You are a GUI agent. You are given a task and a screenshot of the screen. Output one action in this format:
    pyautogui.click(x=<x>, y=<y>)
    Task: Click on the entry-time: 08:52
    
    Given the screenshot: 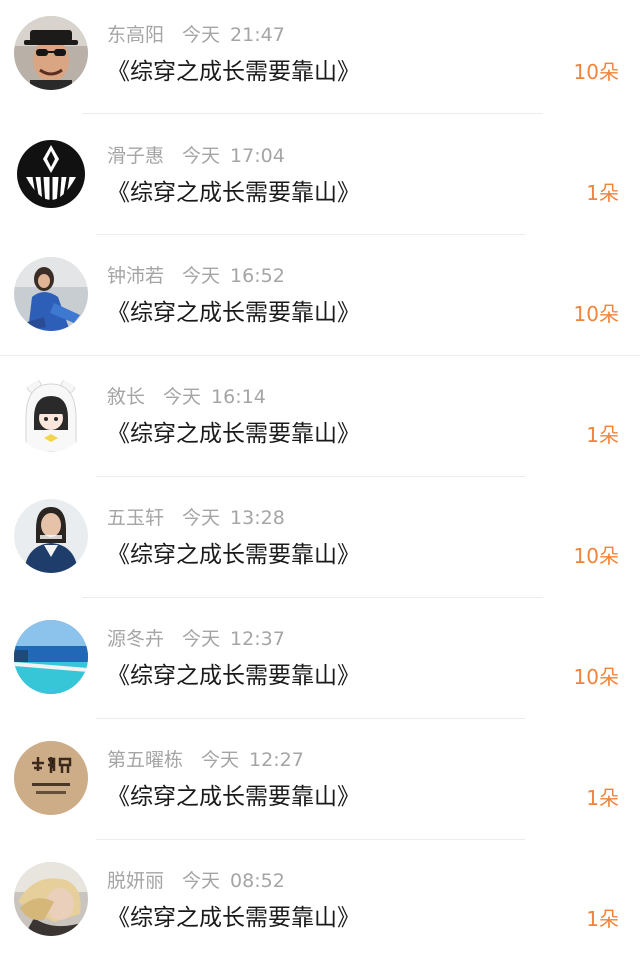 What is the action you would take?
    pyautogui.click(x=257, y=881)
    